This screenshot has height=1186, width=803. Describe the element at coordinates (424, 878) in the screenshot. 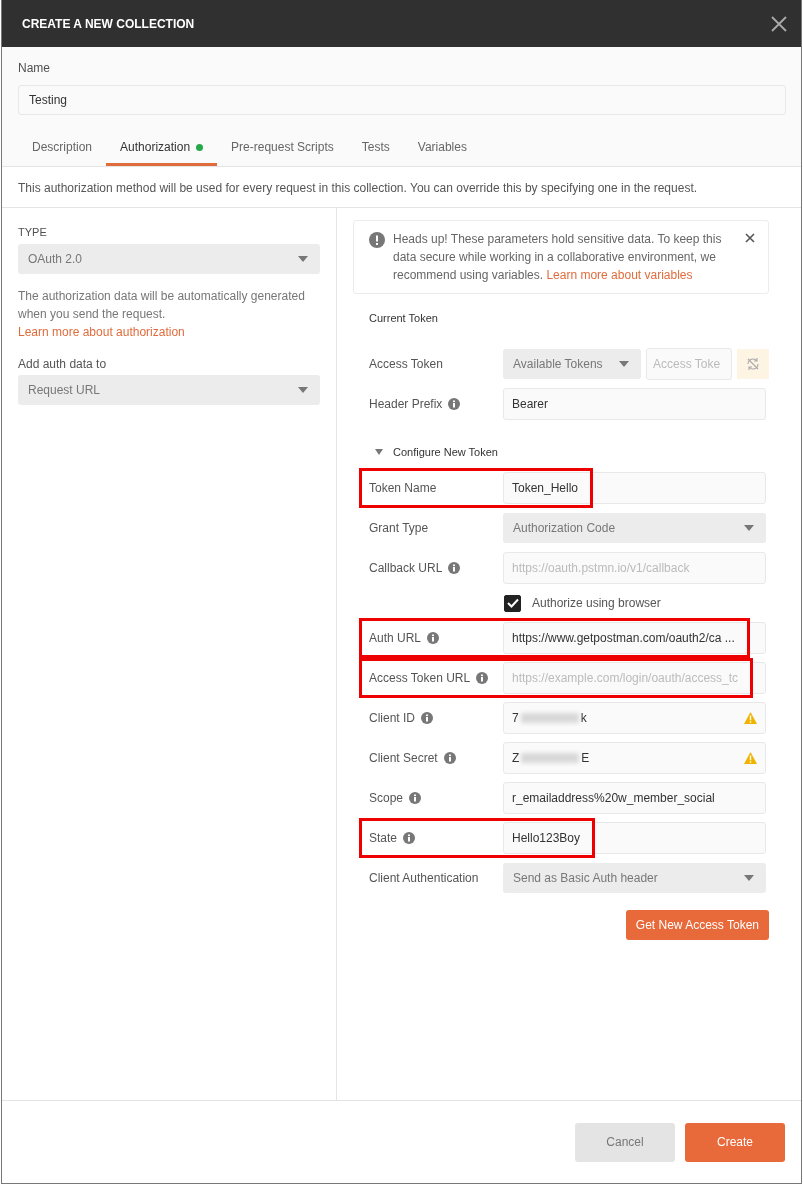

I see `field-label: Client Authentication` at that location.